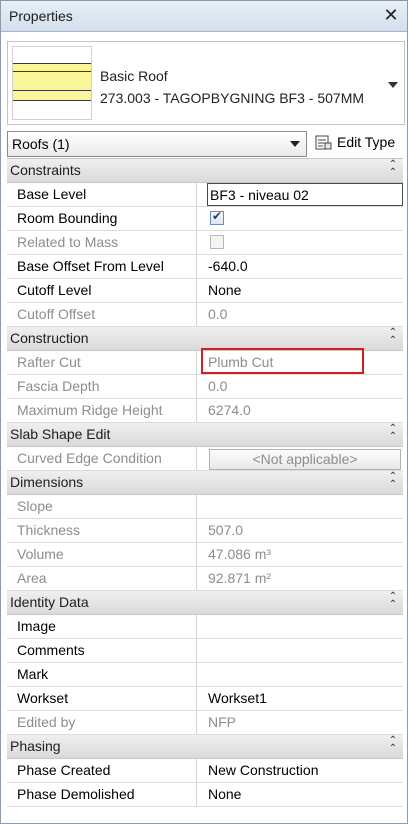 The image size is (408, 824). I want to click on related-to-mass-checkbox, so click(217, 242).